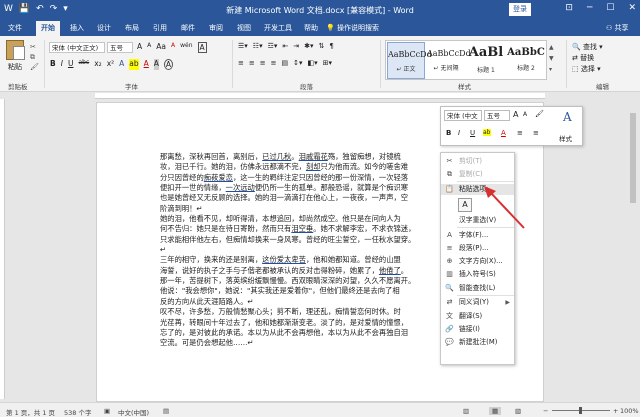  I want to click on enclosed-char-icon: A, so click(168, 64).